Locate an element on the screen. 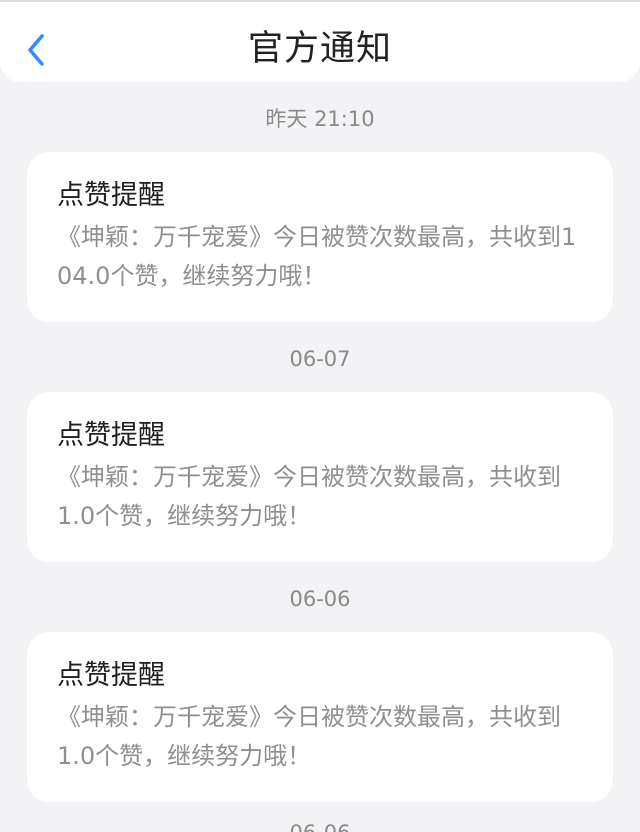 The width and height of the screenshot is (640, 832). top-app-bar: 官方通知 is located at coordinates (320, 41).